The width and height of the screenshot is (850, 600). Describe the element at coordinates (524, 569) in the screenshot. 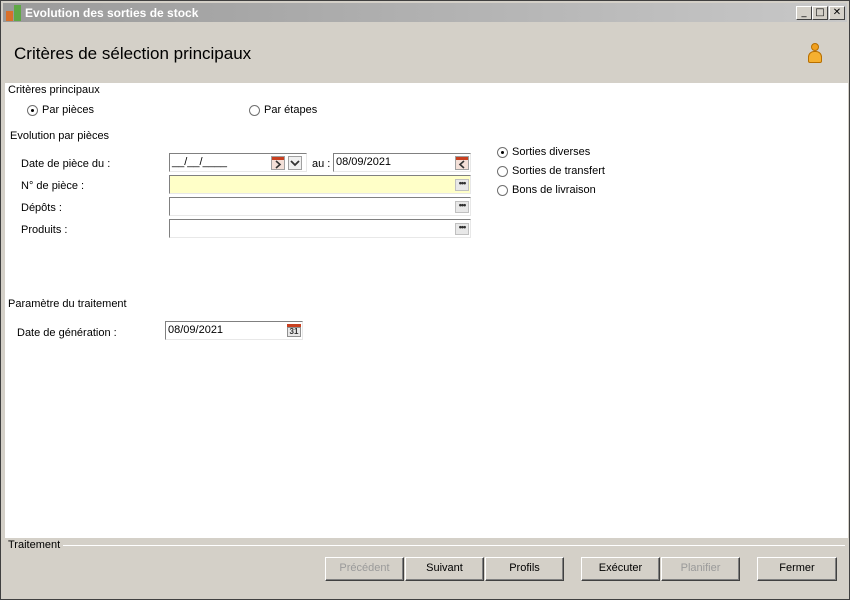

I see `profils-button: Profils` at that location.